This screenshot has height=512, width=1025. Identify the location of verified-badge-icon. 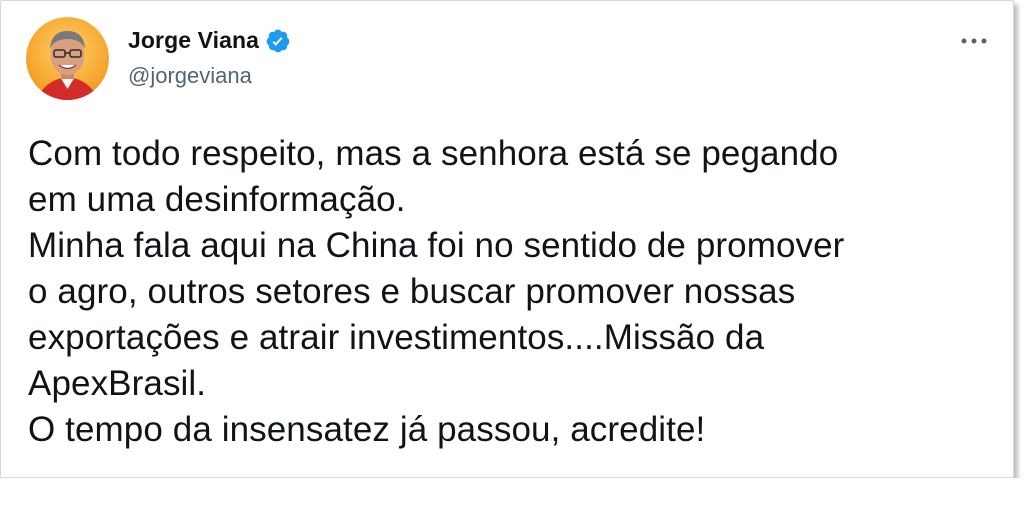
(278, 41).